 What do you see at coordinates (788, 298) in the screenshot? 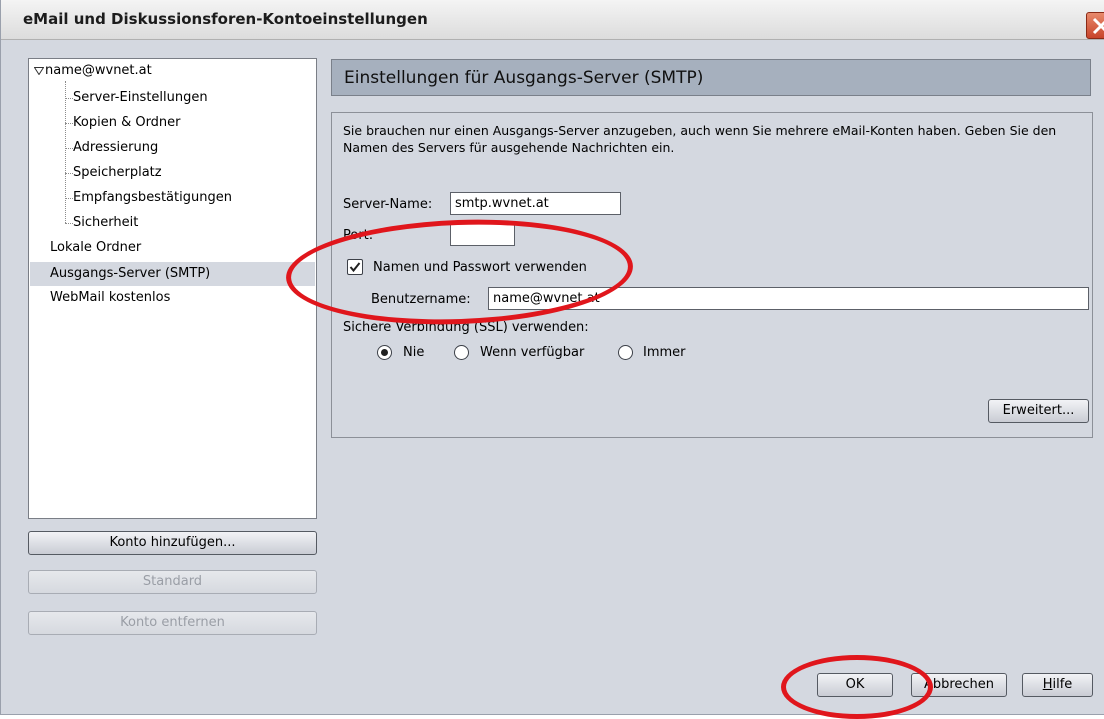
I see `username-input` at bounding box center [788, 298].